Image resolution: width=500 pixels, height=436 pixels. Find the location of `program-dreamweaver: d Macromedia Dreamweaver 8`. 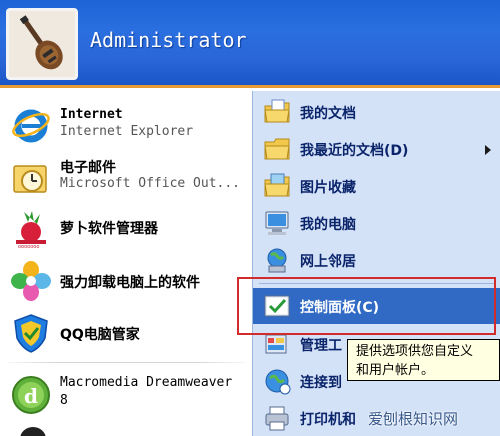

program-dreamweaver: d Macromedia Dreamweaver 8 is located at coordinates (126, 394).